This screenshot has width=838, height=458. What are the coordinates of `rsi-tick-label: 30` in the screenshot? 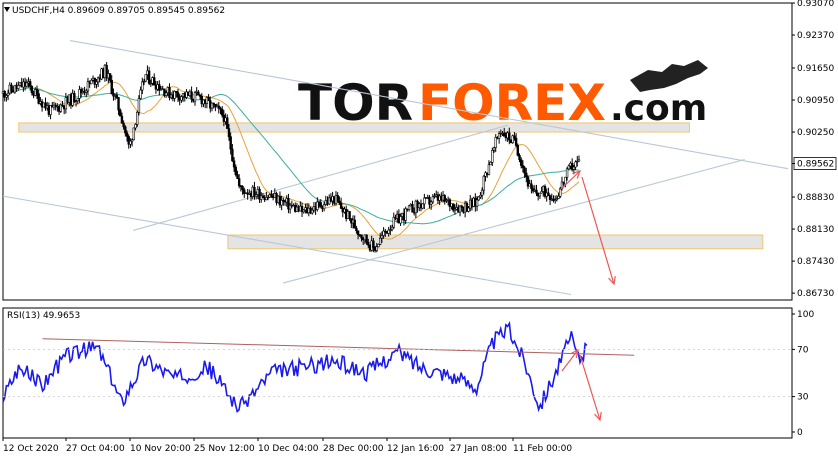 It's located at (803, 398).